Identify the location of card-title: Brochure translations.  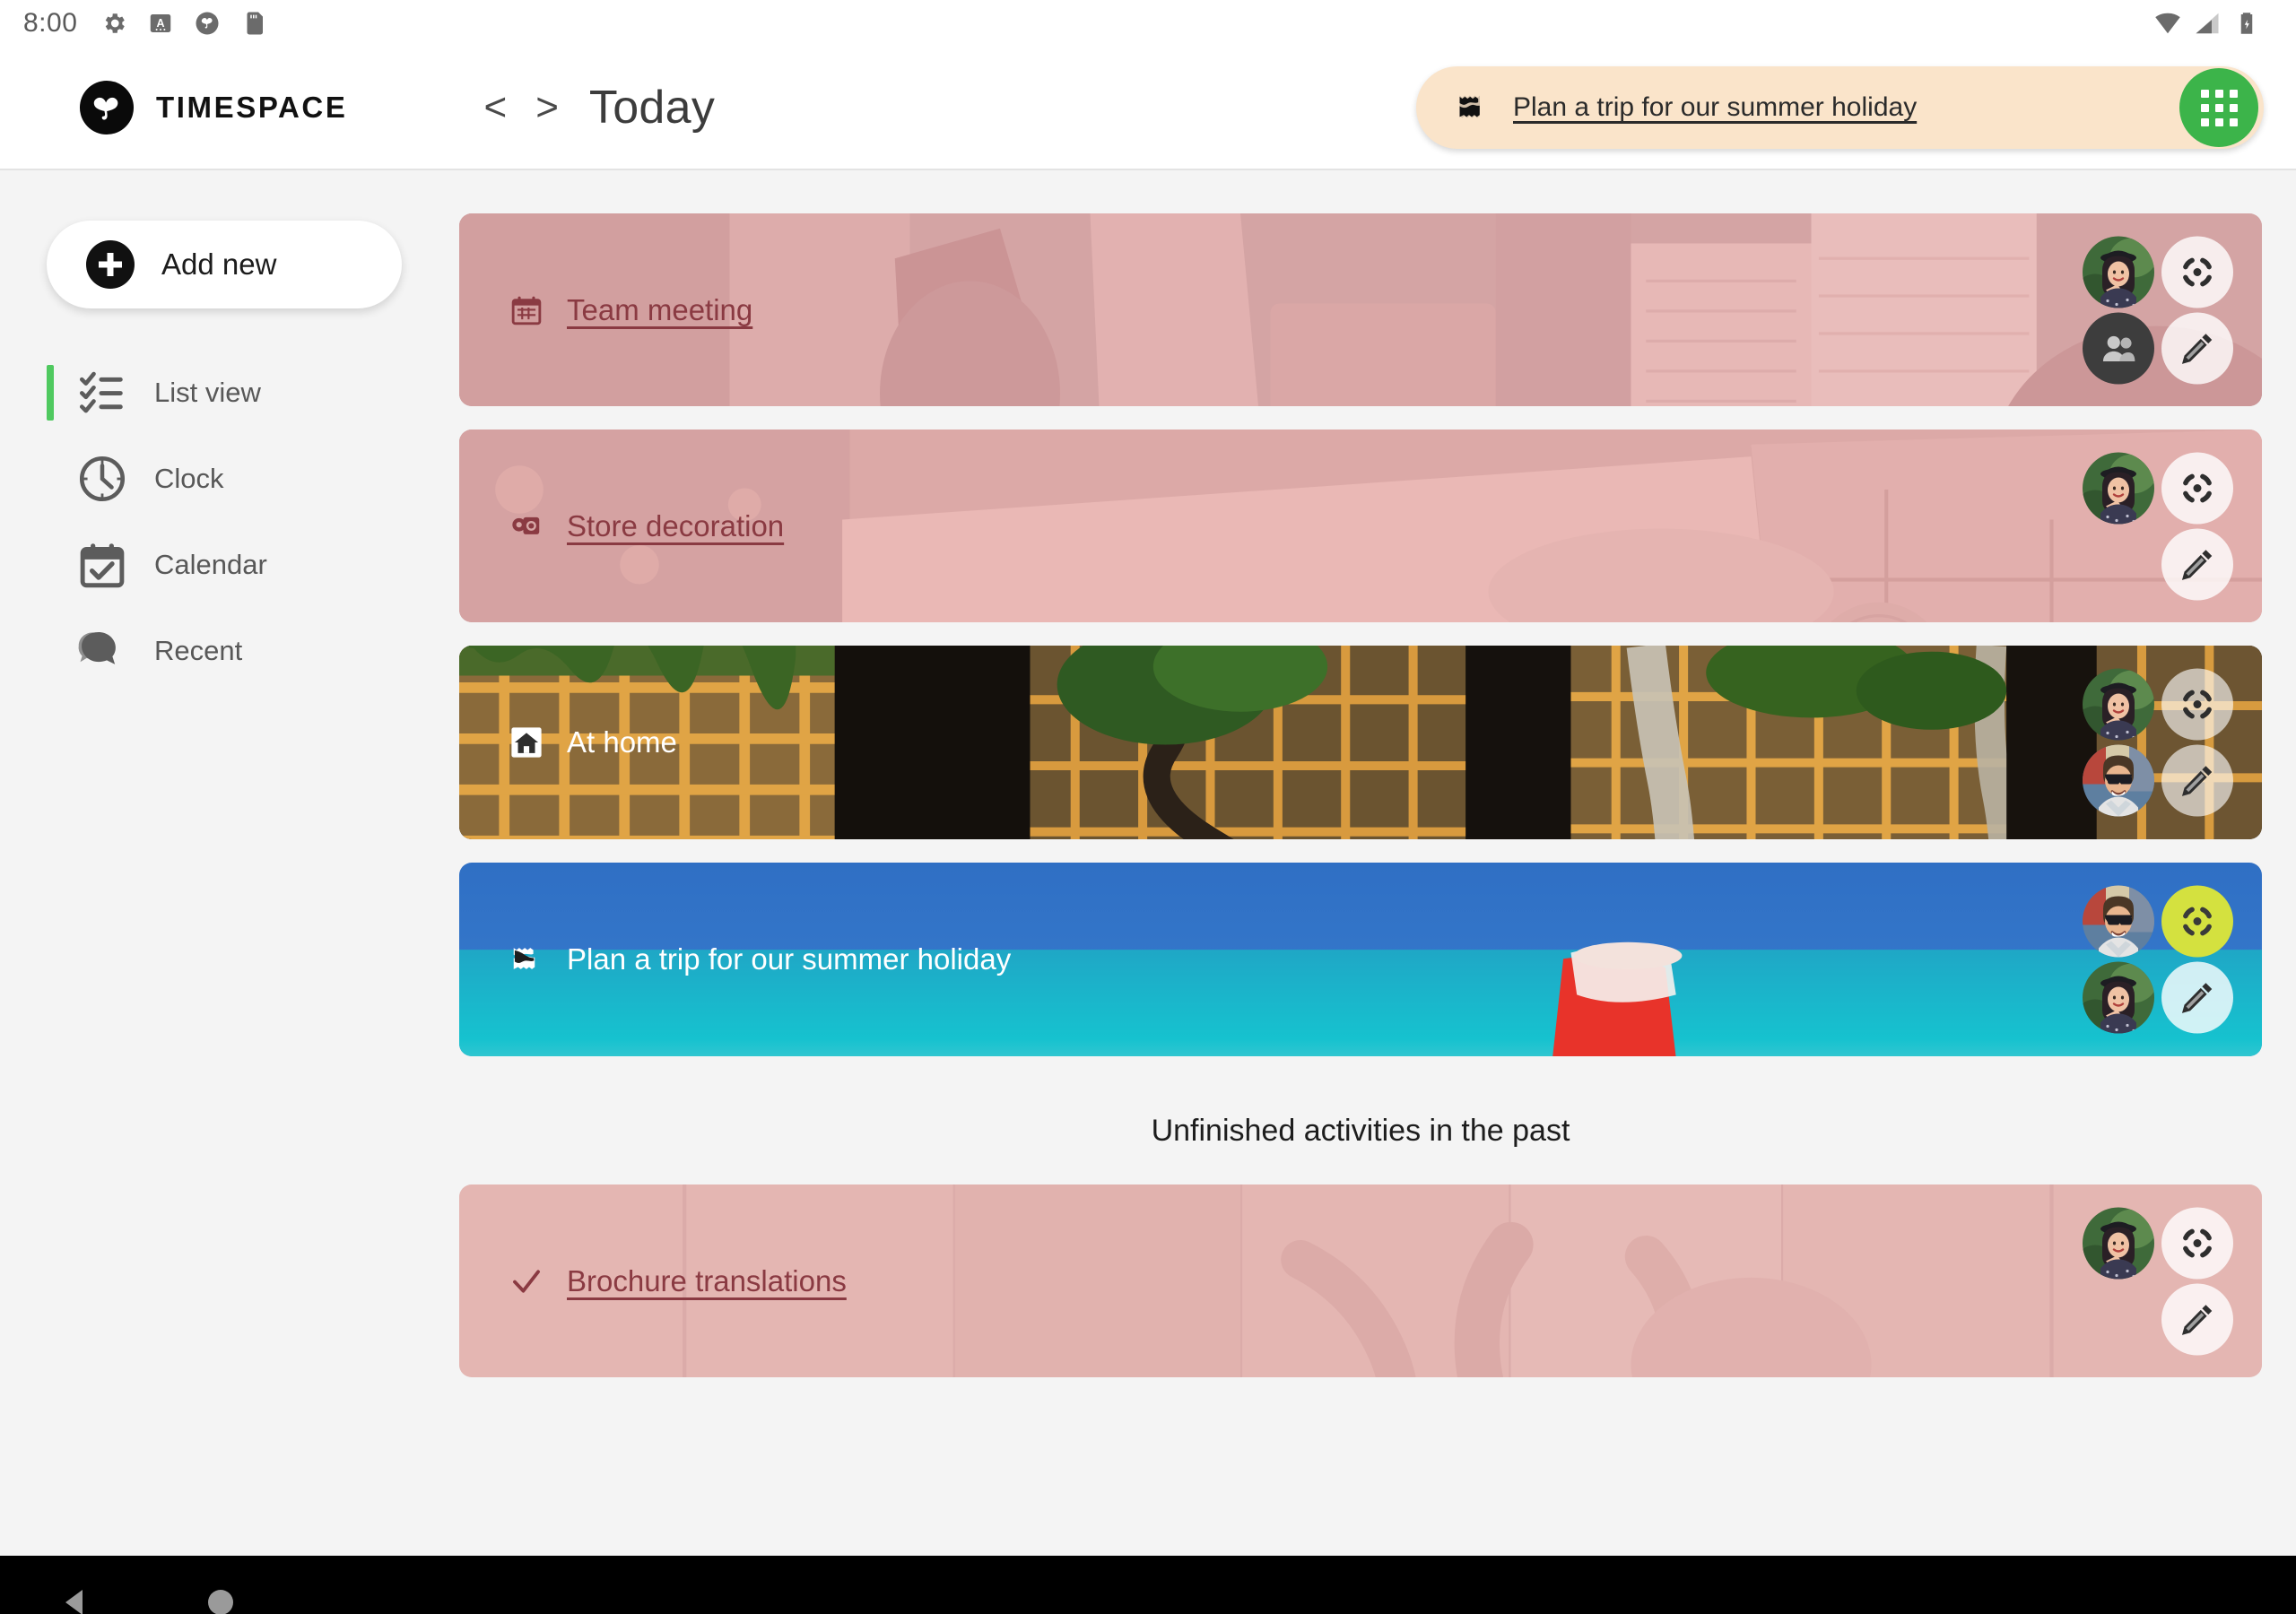
(707, 1281).